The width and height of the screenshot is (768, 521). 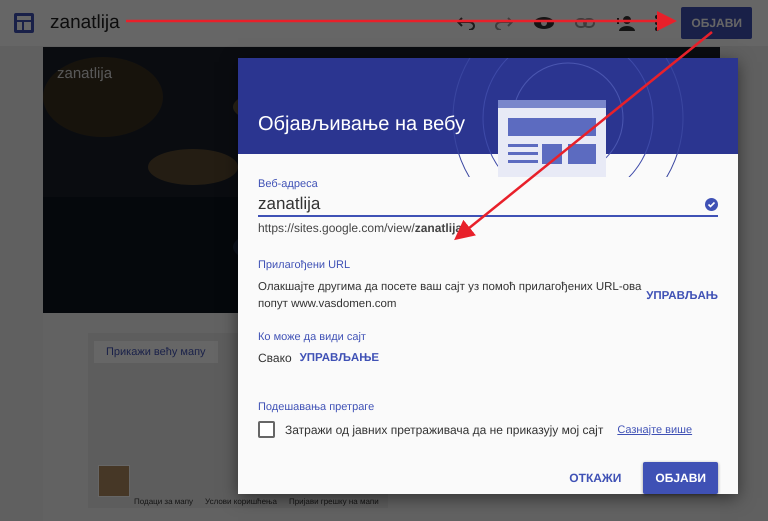 I want to click on undo-icon, so click(x=466, y=23).